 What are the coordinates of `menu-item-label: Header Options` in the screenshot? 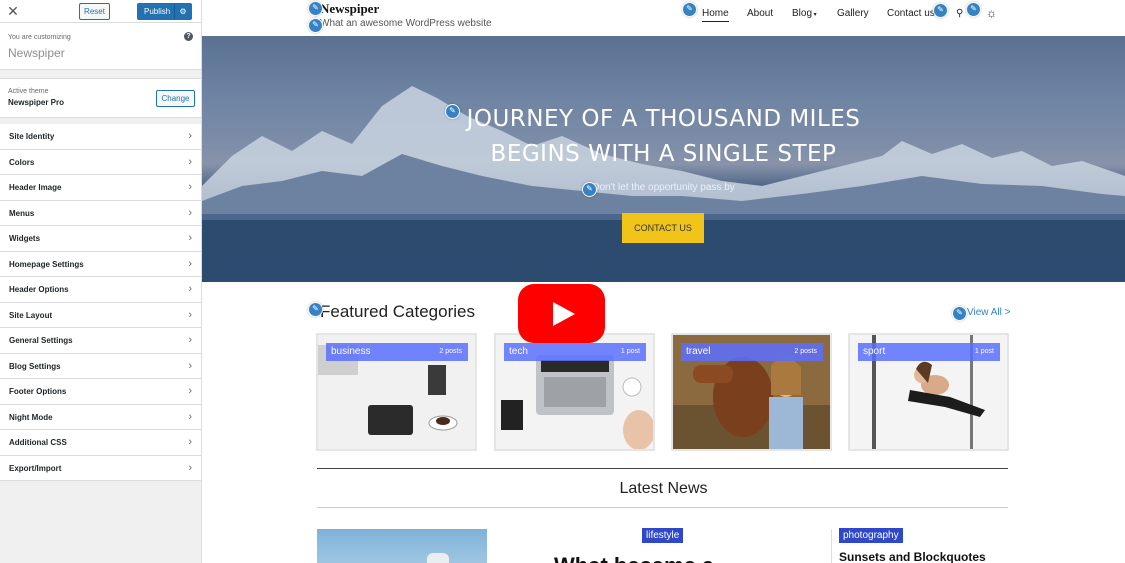 It's located at (39, 289).